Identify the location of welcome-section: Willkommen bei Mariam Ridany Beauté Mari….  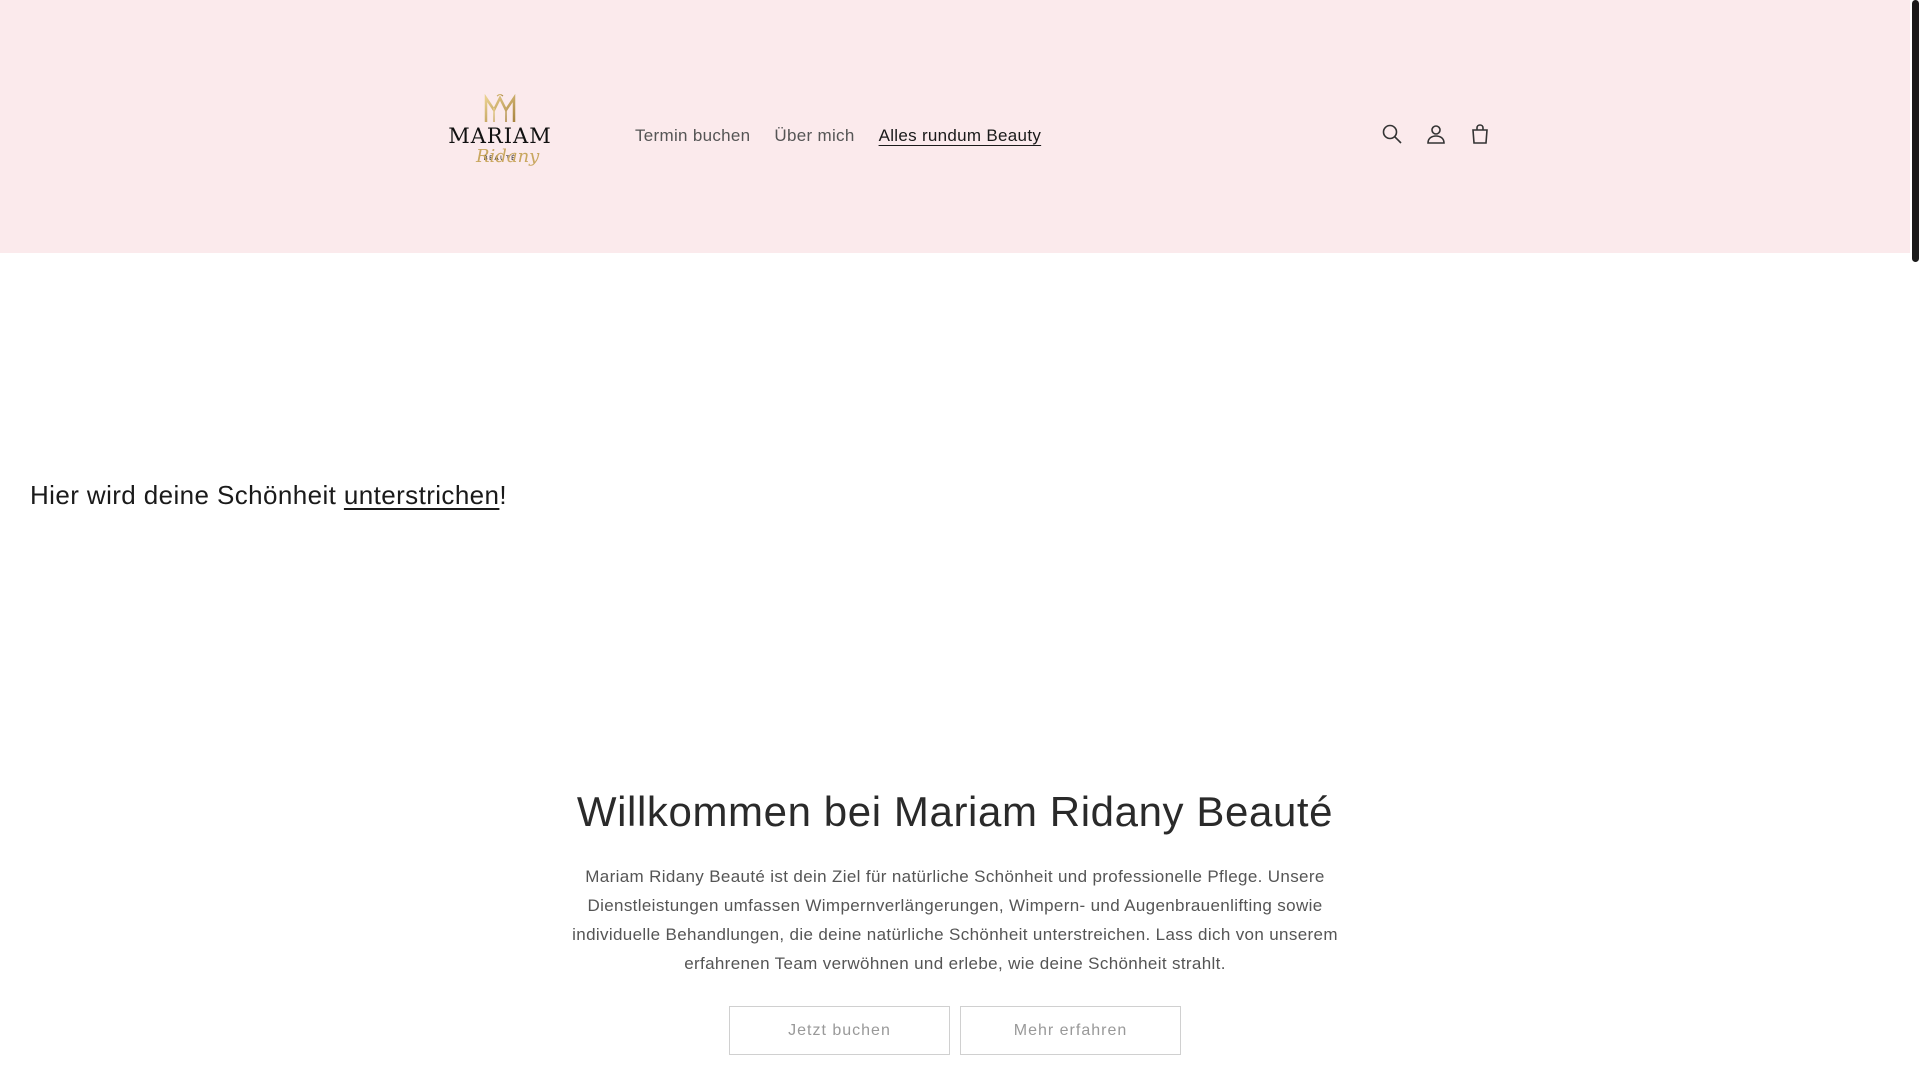
(955, 921).